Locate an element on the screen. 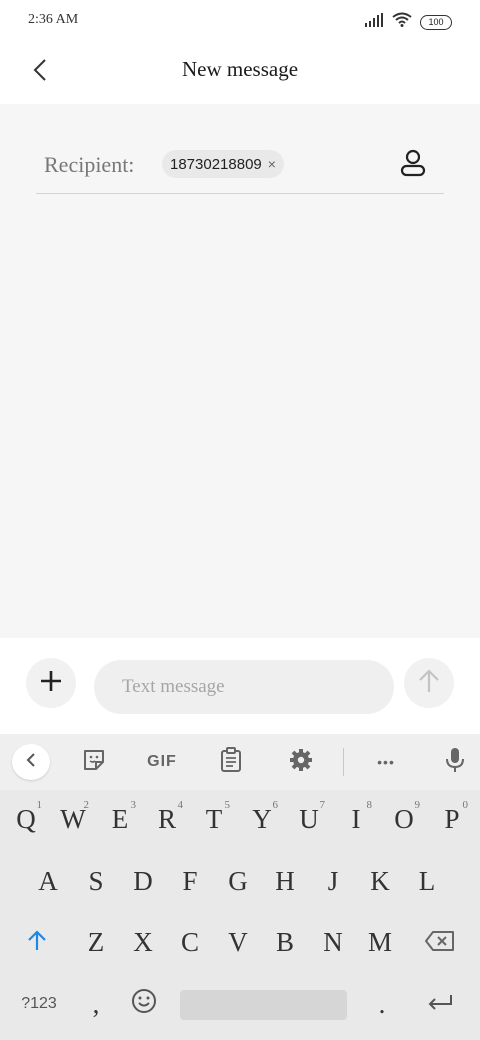 This screenshot has height=1040, width=480. backspace-key is located at coordinates (440, 942).